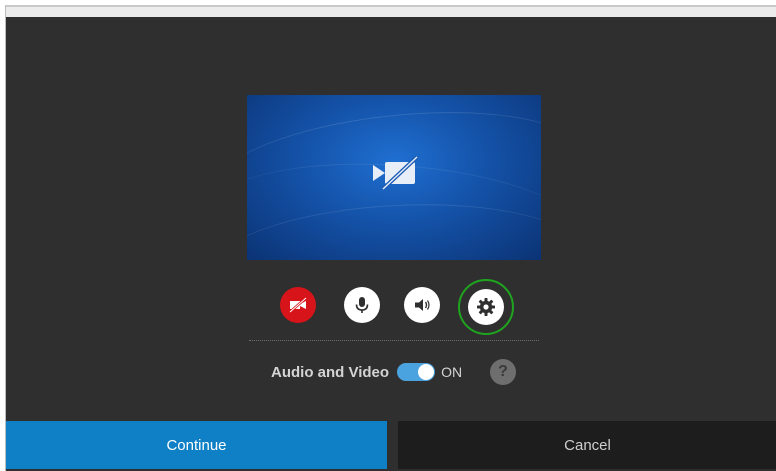 The height and width of the screenshot is (471, 776). What do you see at coordinates (403, 307) in the screenshot?
I see `media-controls` at bounding box center [403, 307].